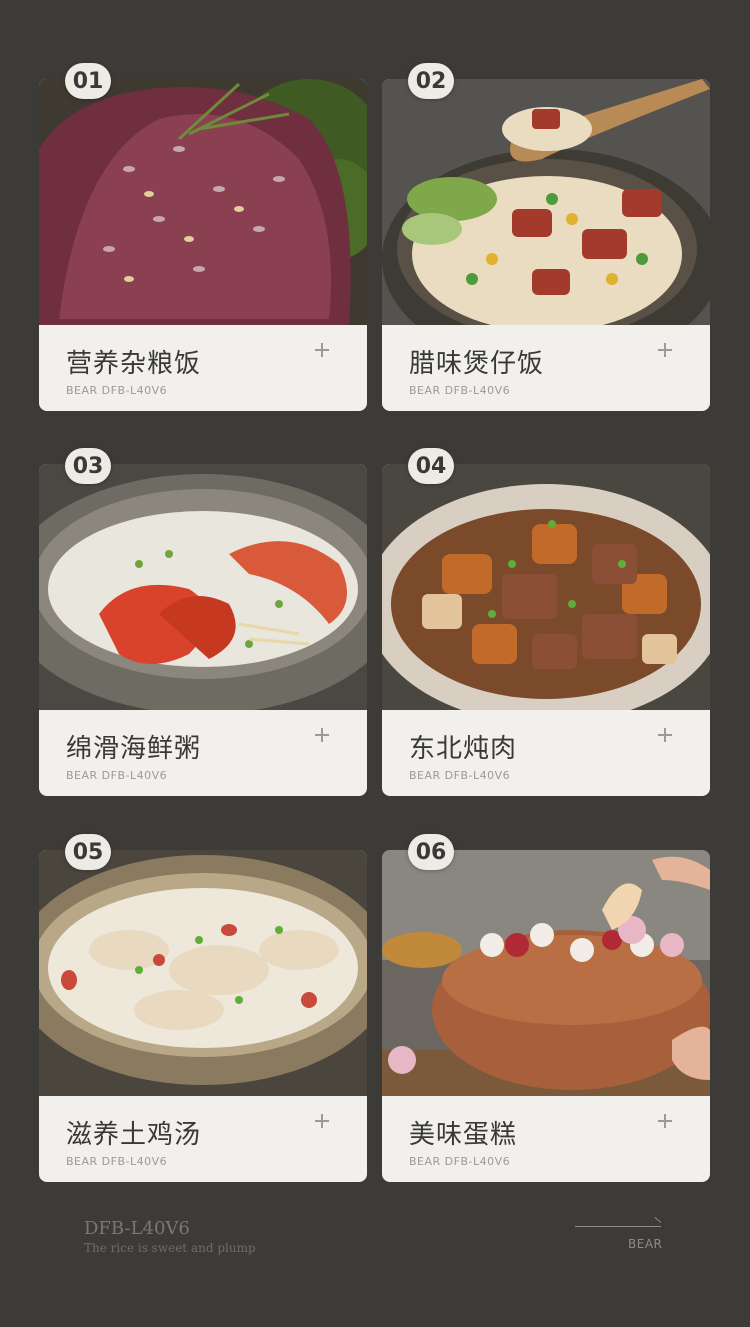 This screenshot has width=750, height=1327. Describe the element at coordinates (203, 973) in the screenshot. I see `dish-photo-chicken-soup` at that location.